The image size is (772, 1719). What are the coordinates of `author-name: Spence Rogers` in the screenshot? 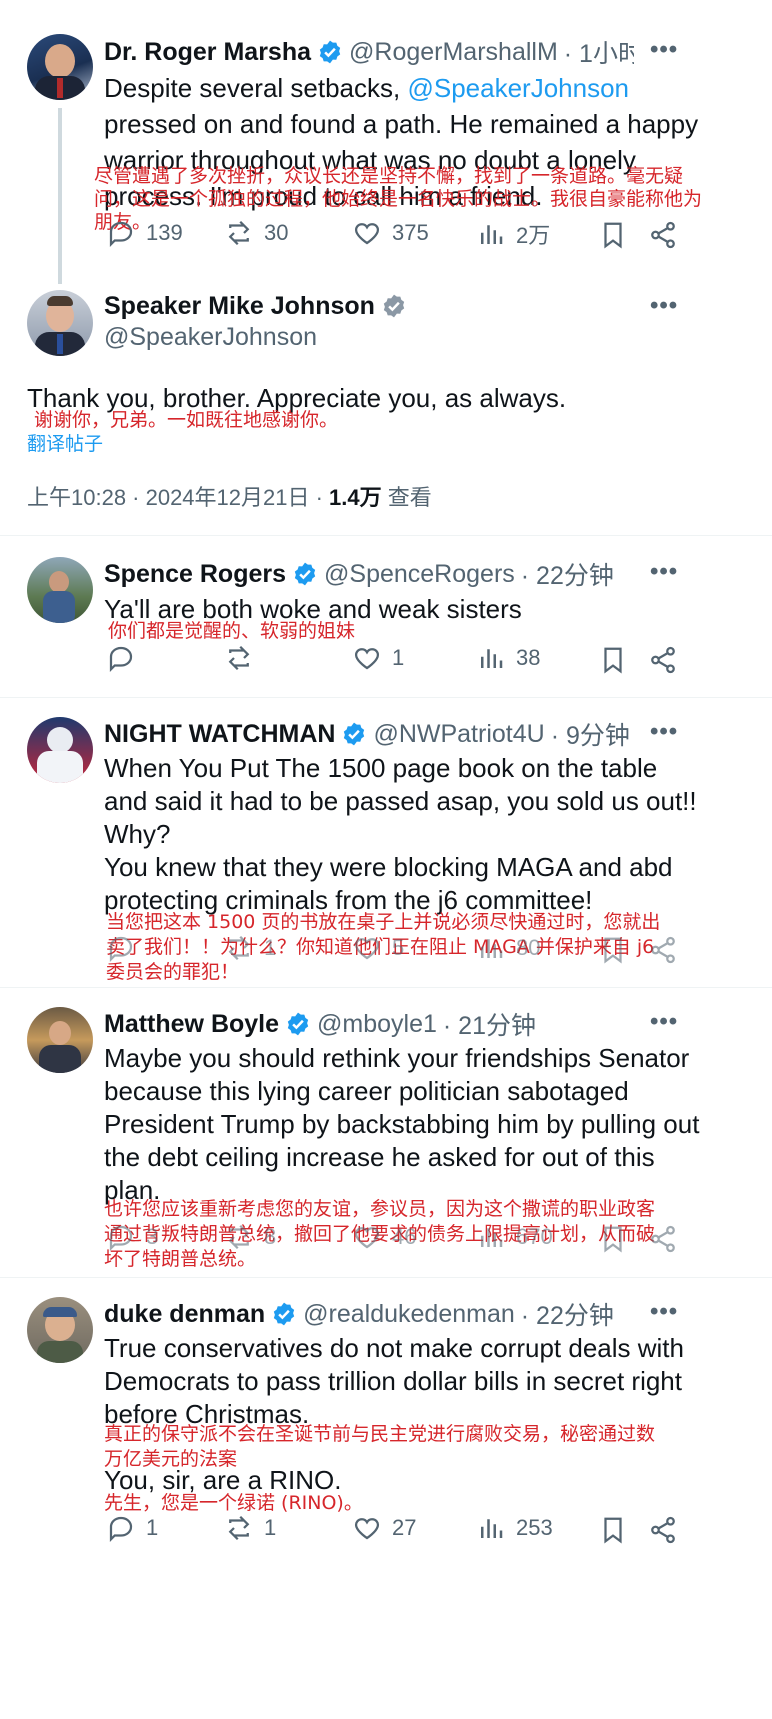 It's located at (195, 574).